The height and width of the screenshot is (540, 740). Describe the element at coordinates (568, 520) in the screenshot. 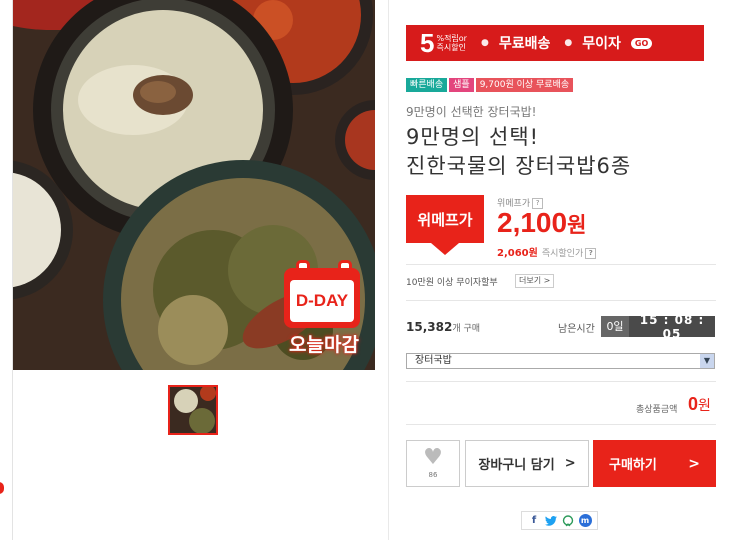

I see `kakaostory-icon` at that location.